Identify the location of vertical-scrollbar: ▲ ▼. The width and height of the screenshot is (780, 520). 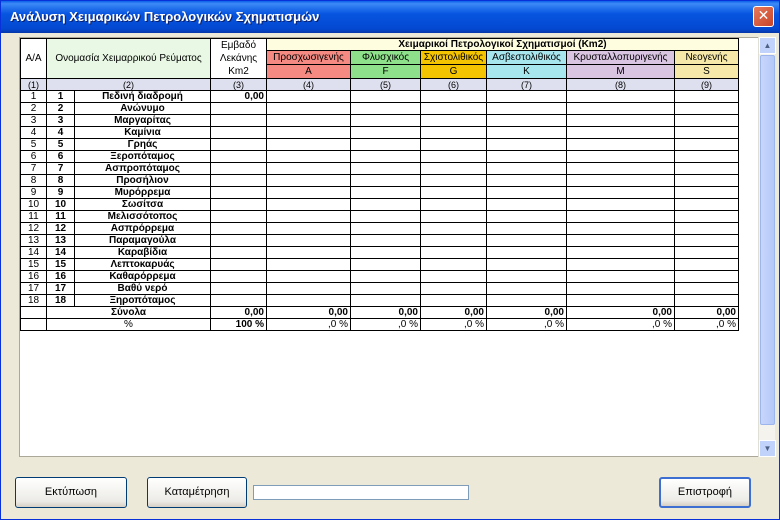
(767, 247).